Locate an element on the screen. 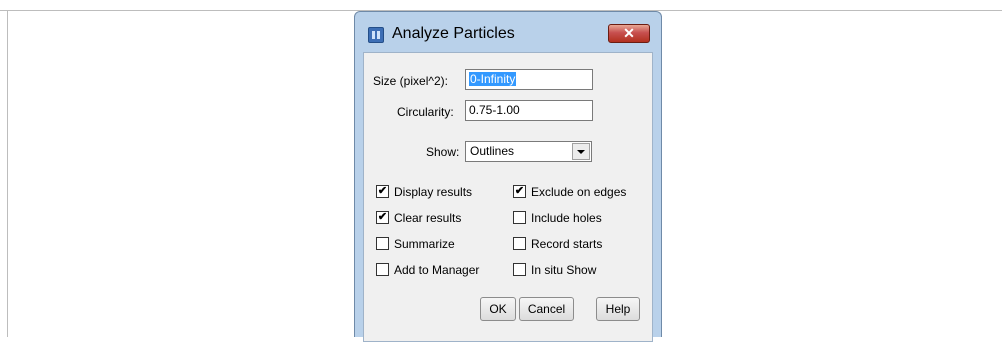 This screenshot has height=342, width=1002. show-label: Show: is located at coordinates (443, 152).